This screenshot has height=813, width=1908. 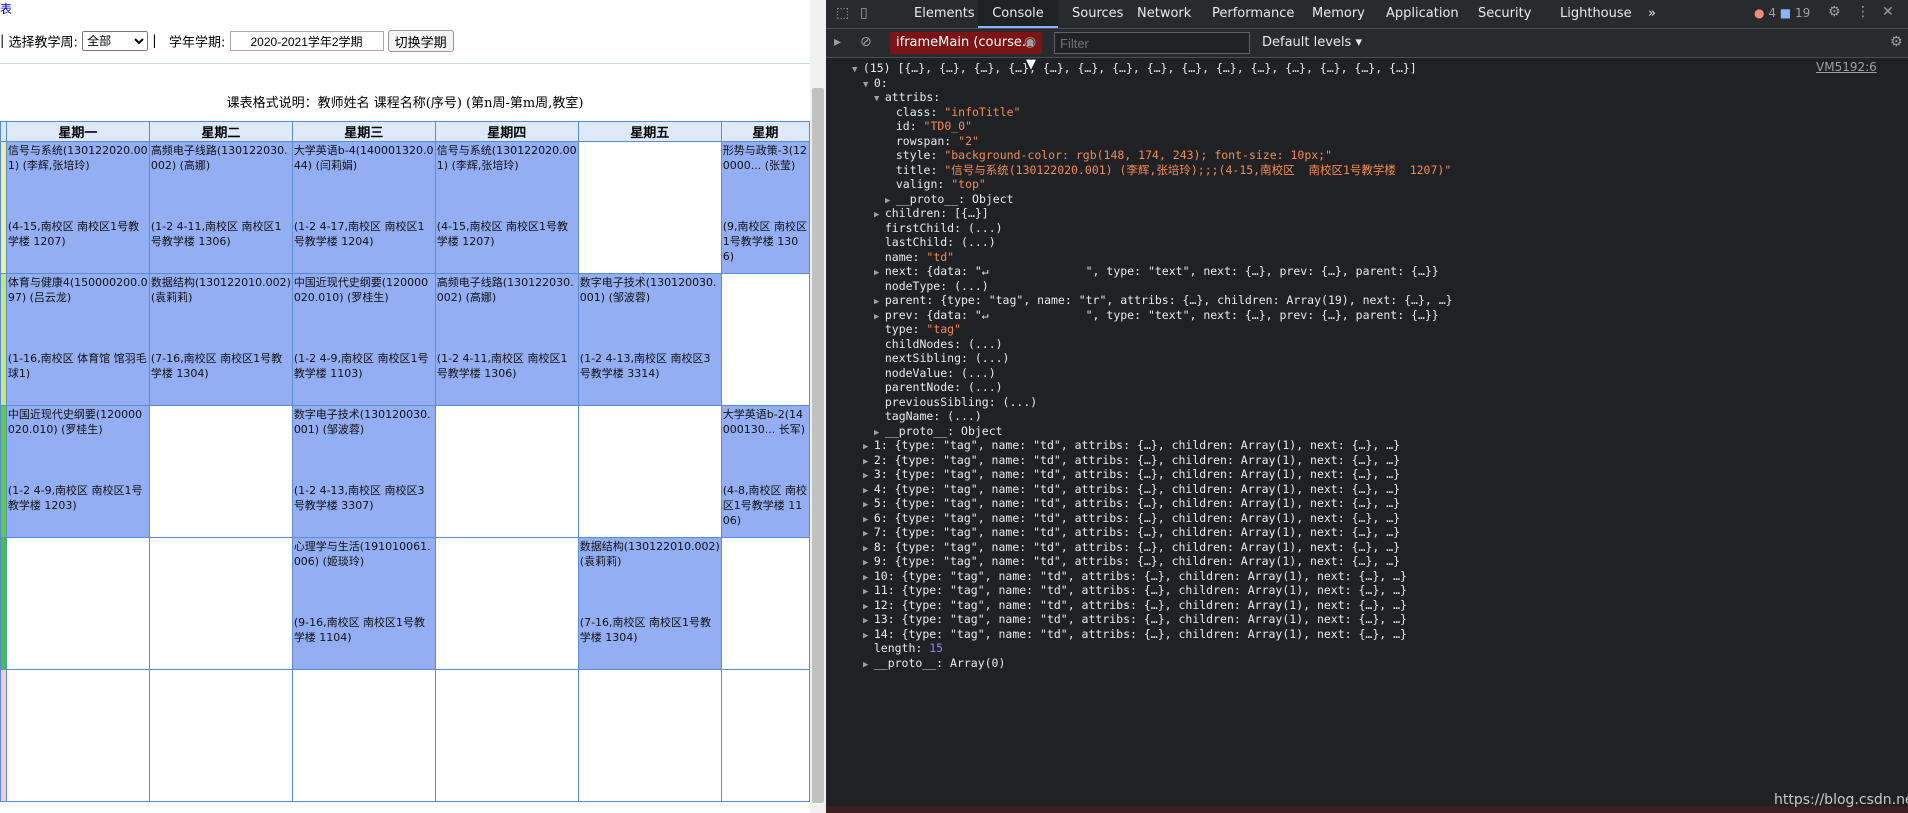 What do you see at coordinates (1338, 14) in the screenshot?
I see `tab-memory: Memory` at bounding box center [1338, 14].